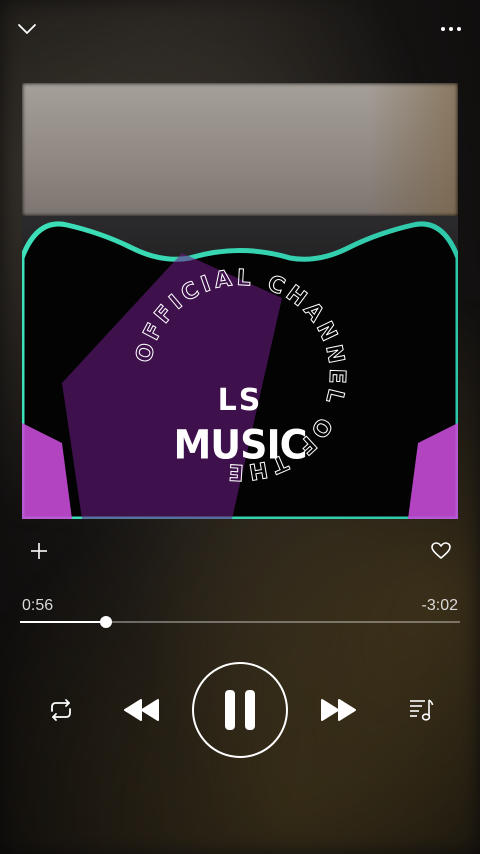 The height and width of the screenshot is (854, 480). Describe the element at coordinates (63, 622) in the screenshot. I see `progress-fill` at that location.